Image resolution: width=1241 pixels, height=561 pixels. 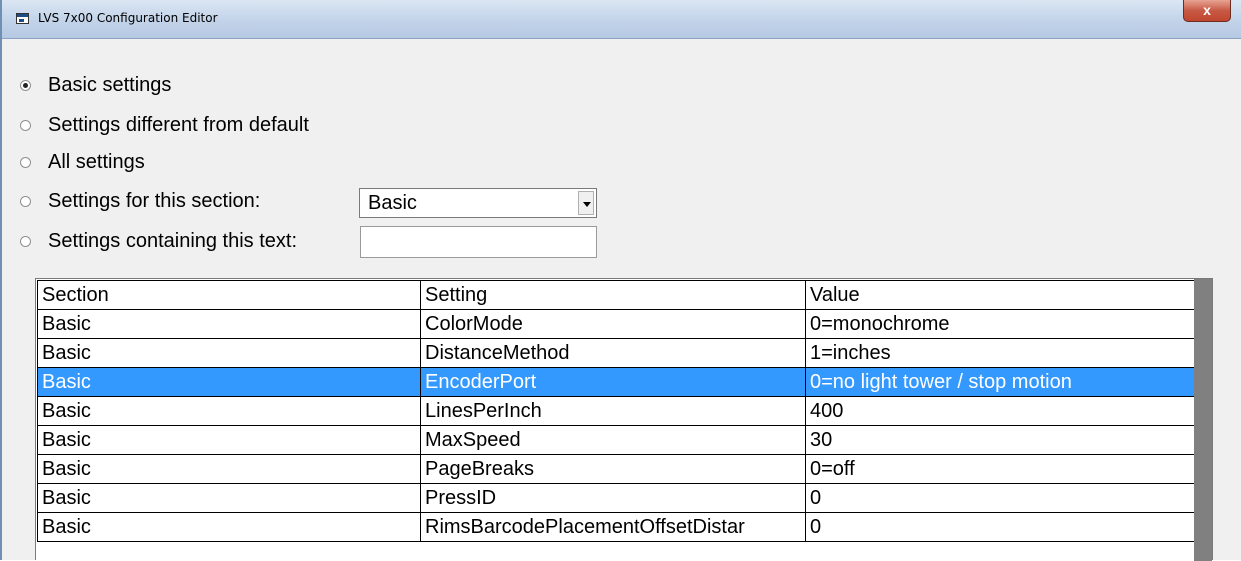 I want to click on radio-basic-settings: Basic settings, so click(x=95, y=85).